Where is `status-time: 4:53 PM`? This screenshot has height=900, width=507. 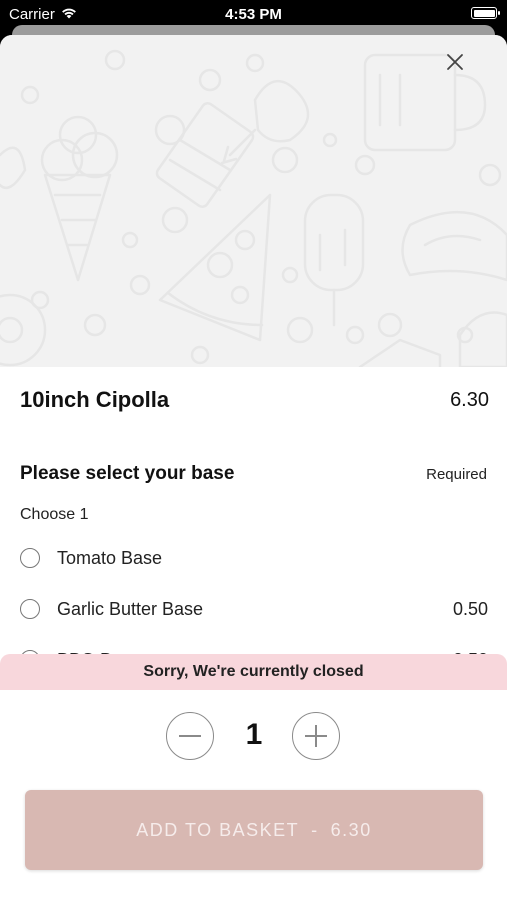 status-time: 4:53 PM is located at coordinates (253, 14).